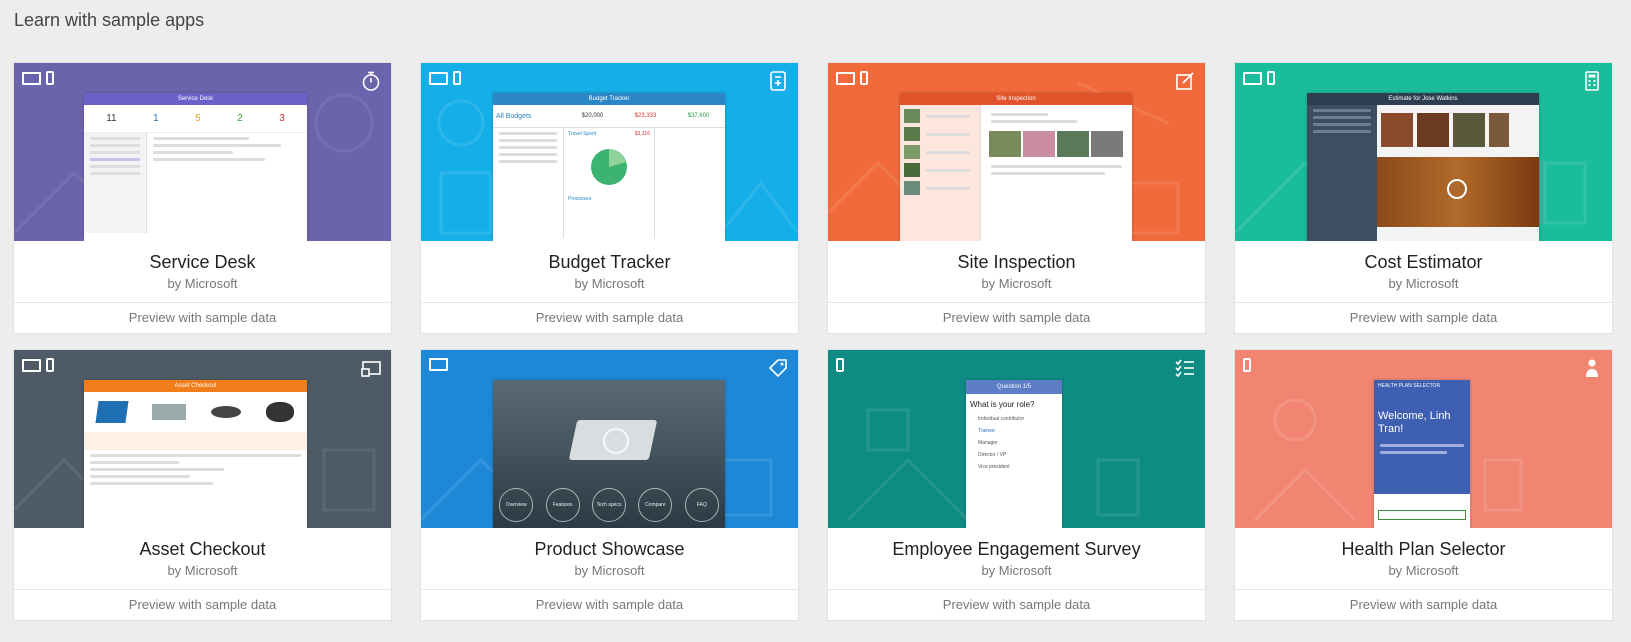 This screenshot has width=1631, height=642. Describe the element at coordinates (777, 368) in the screenshot. I see `tag-icon` at that location.